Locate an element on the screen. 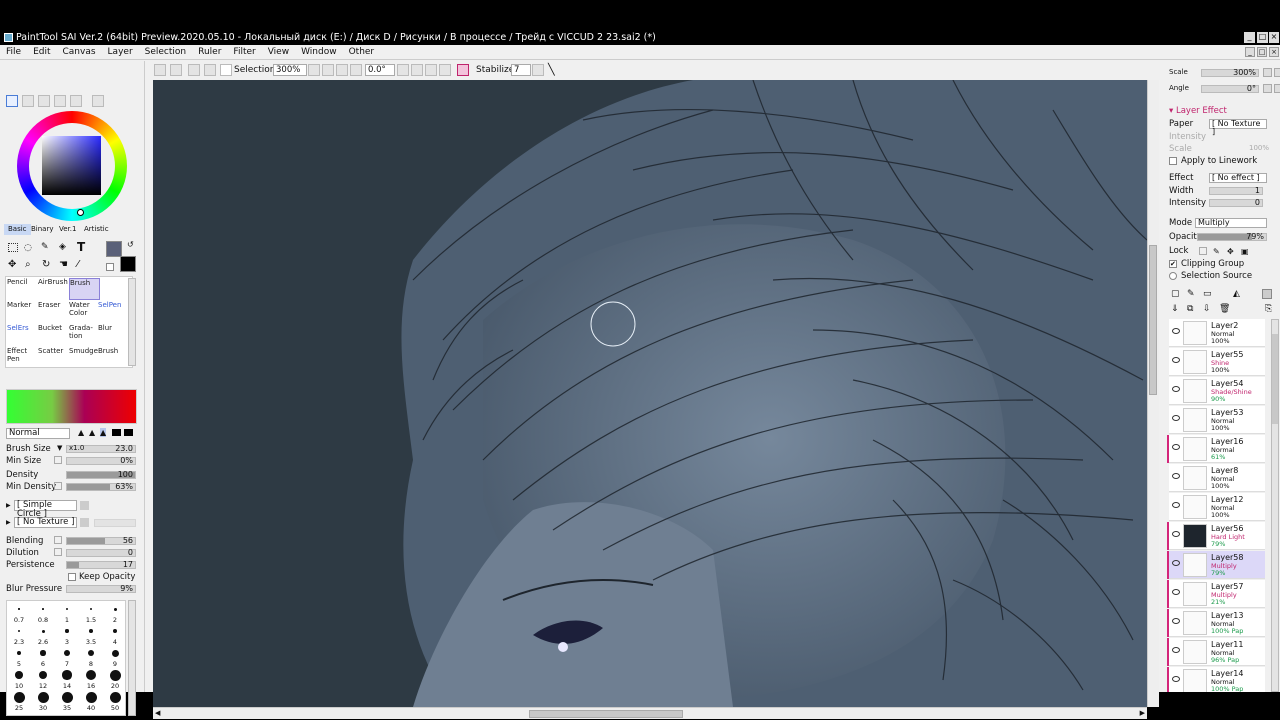 The height and width of the screenshot is (720, 1280). blend-mode-select: Normal is located at coordinates (38, 433).